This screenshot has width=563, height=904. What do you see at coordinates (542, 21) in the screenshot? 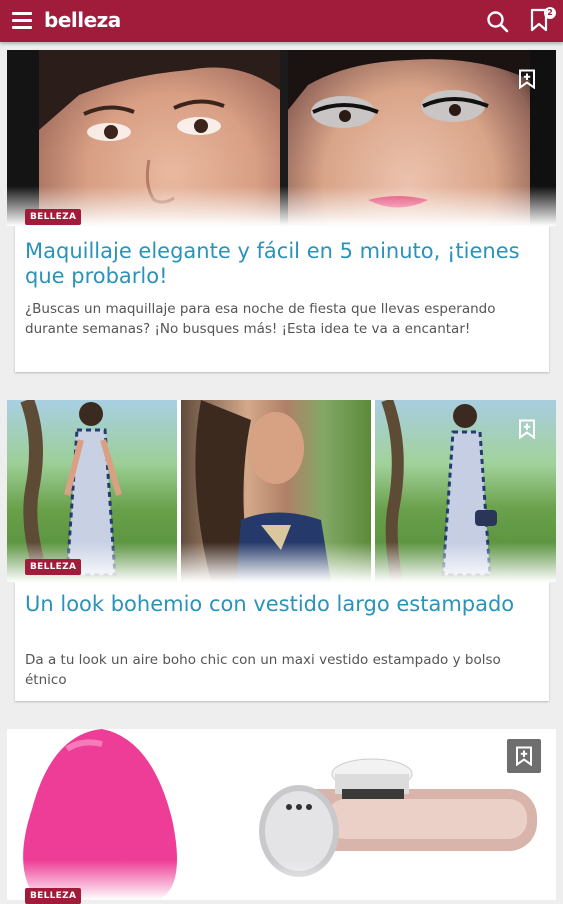
I see `bookmarks-button: 2` at bounding box center [542, 21].